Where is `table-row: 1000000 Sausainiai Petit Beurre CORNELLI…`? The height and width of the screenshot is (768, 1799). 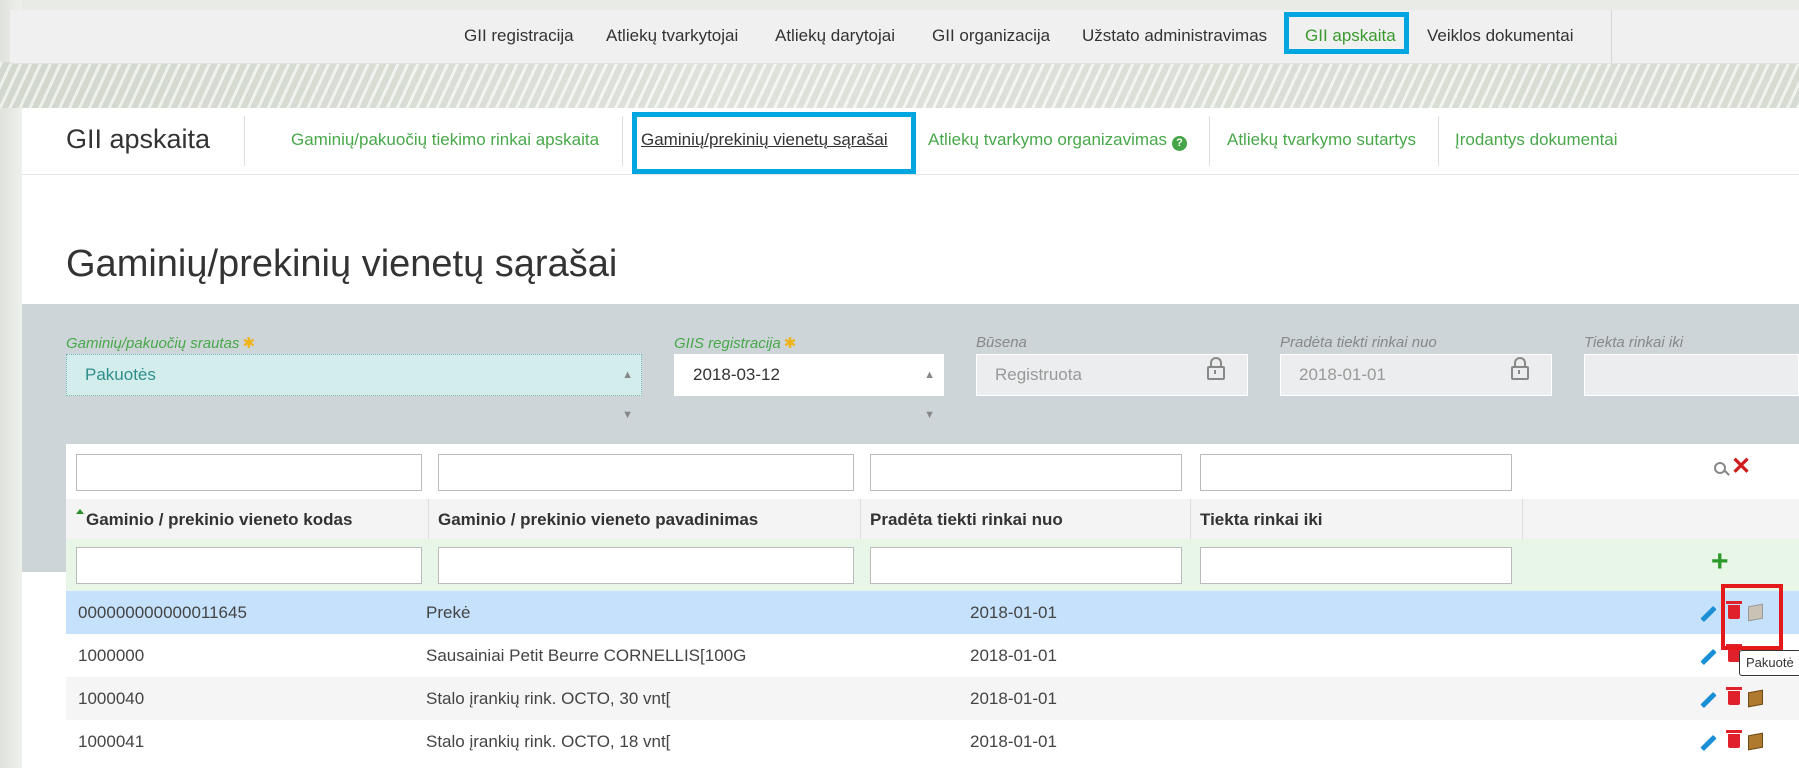 table-row: 1000000 Sausainiai Petit Beurre CORNELLI… is located at coordinates (932, 655).